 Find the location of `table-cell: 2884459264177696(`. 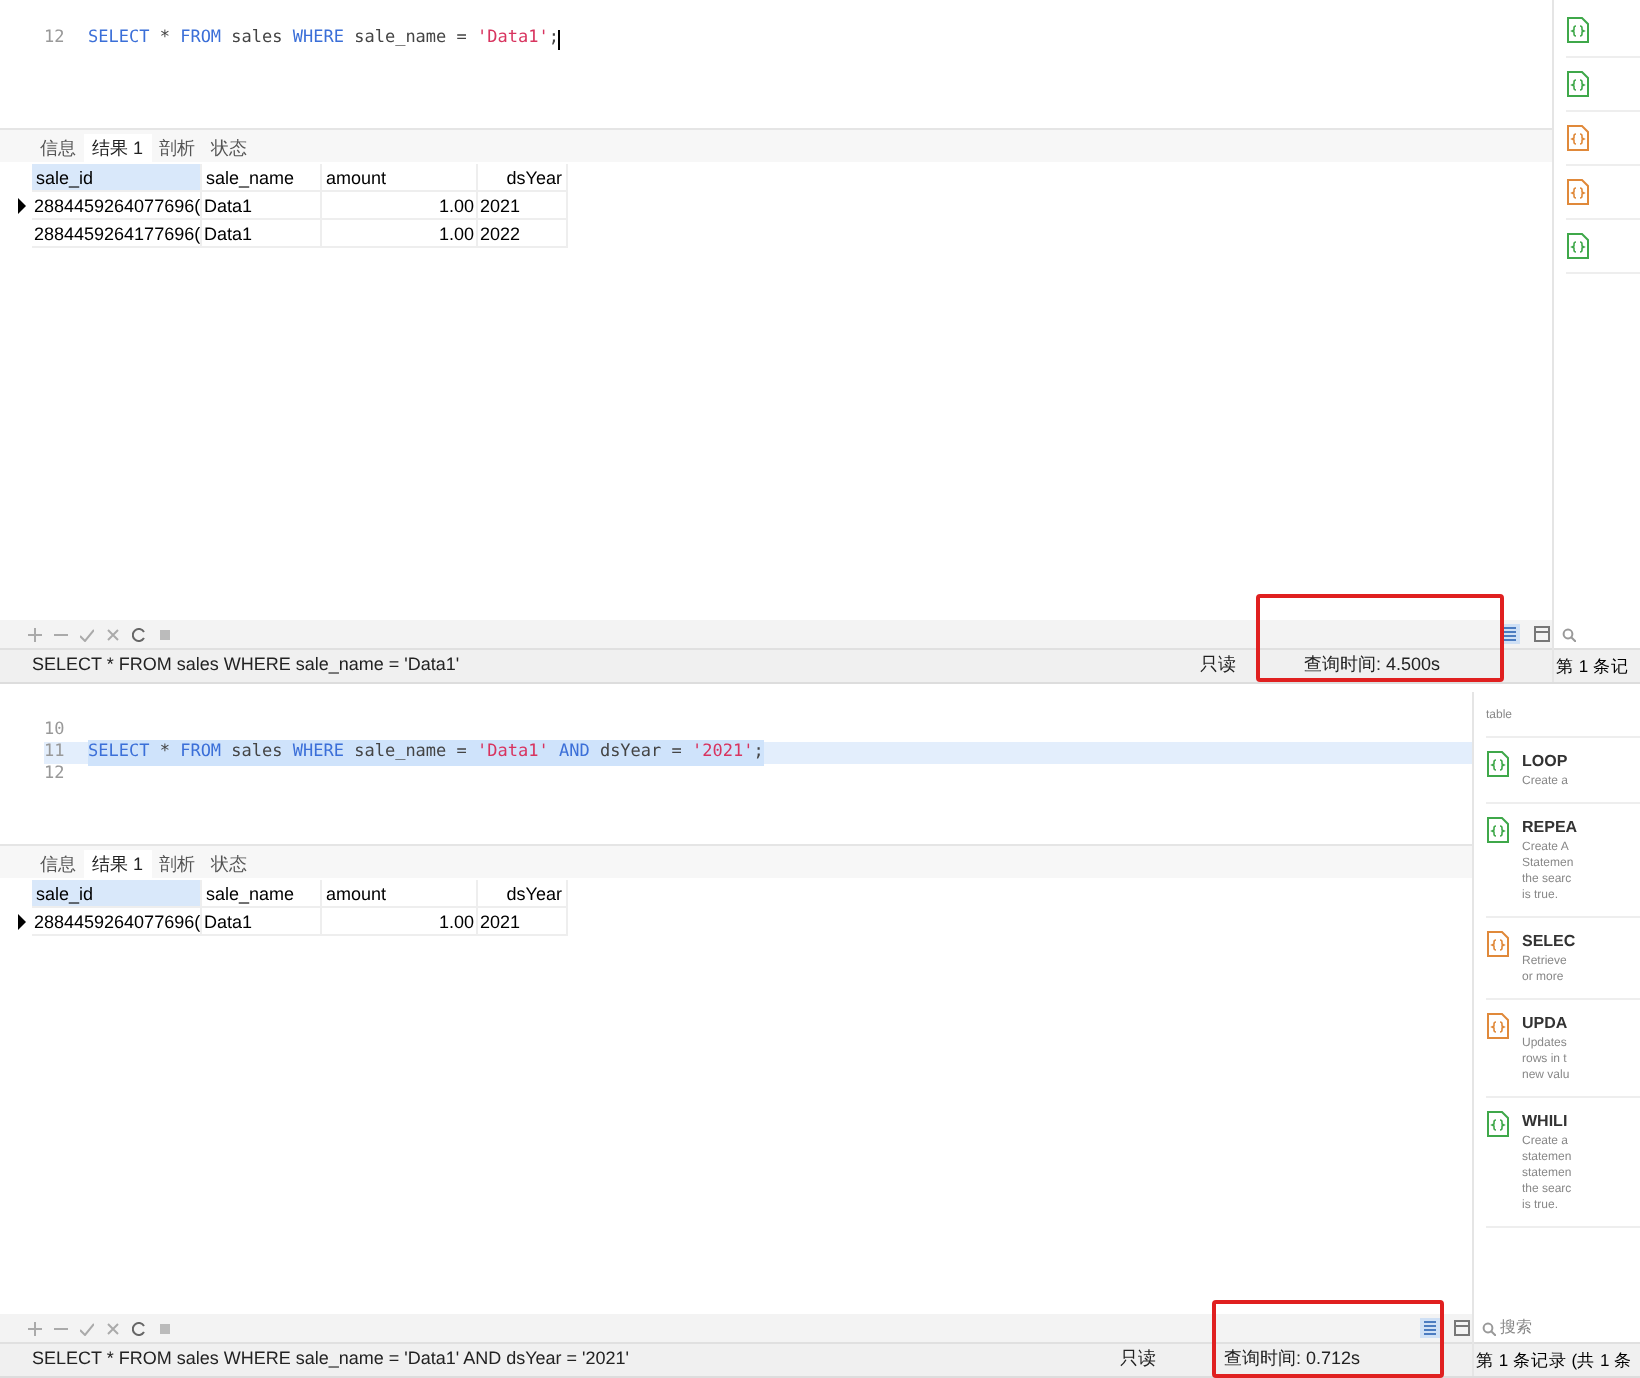

table-cell: 2884459264177696( is located at coordinates (117, 234).